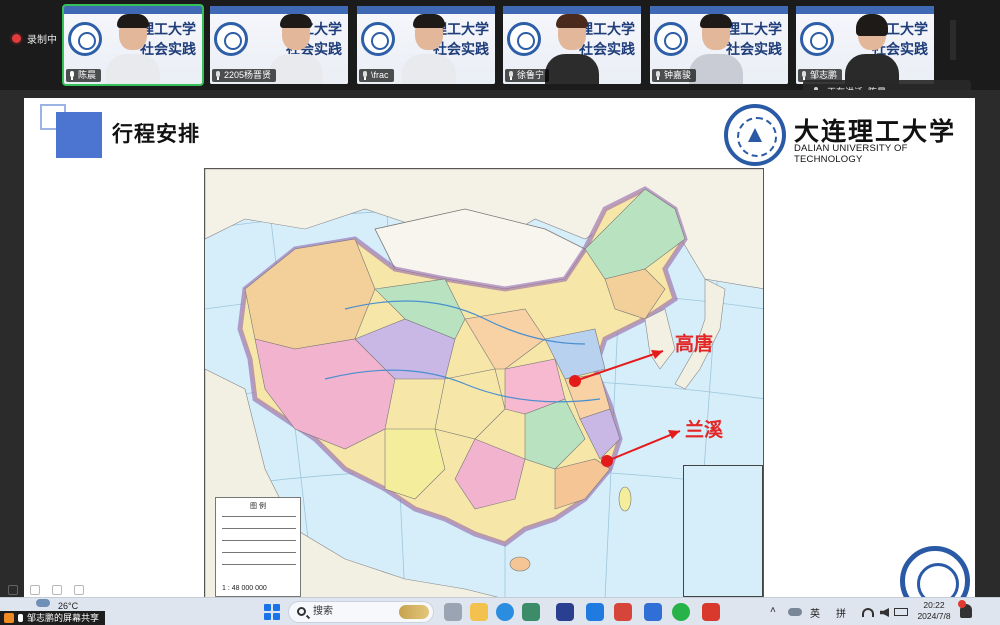 This screenshot has height=625, width=1000. I want to click on university-name-en: DALIAN UNIVERSITY OF TECHNOLOGY, so click(851, 154).